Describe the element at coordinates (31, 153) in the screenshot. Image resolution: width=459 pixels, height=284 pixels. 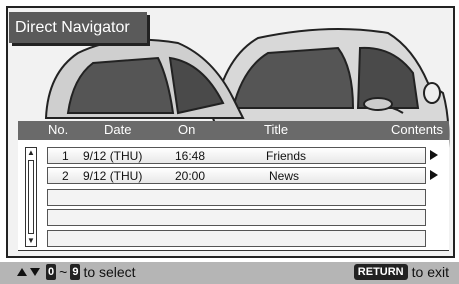
I see `scroll-up-icon: ▲` at that location.